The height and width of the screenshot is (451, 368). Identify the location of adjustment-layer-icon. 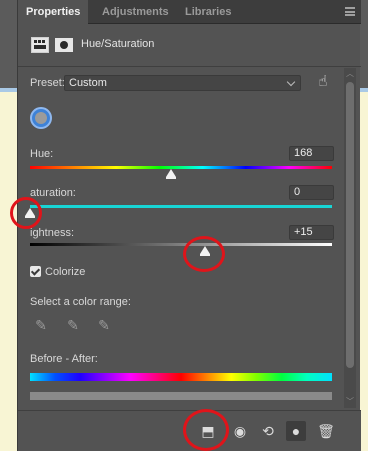
(40, 45).